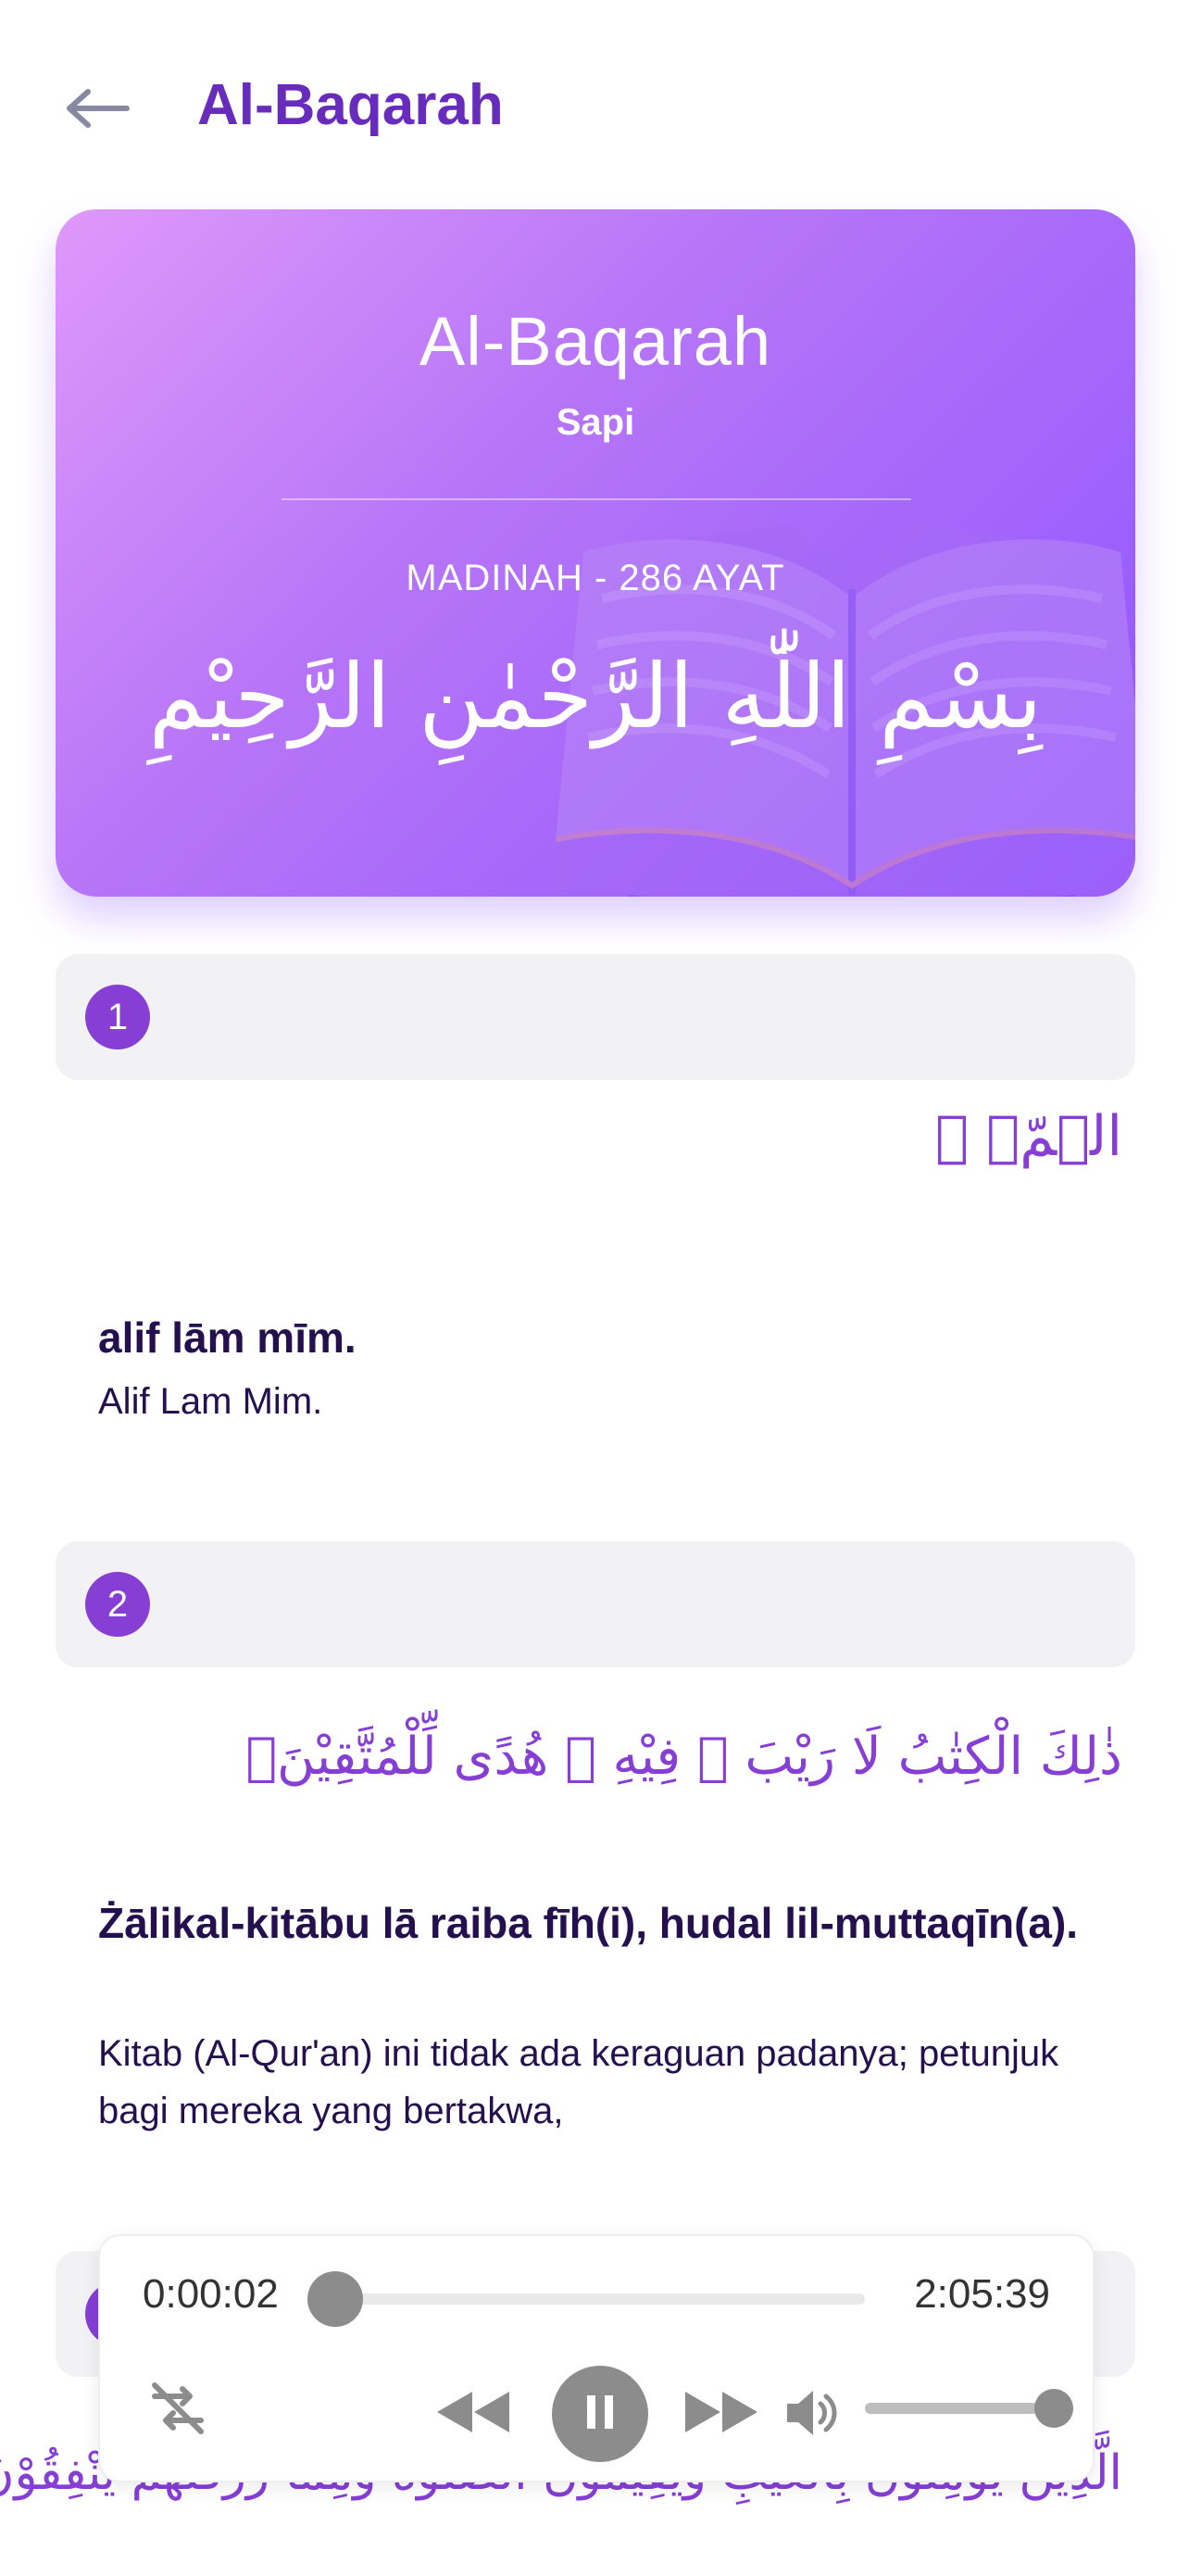 The width and height of the screenshot is (1189, 2576). What do you see at coordinates (982, 2294) in the screenshot?
I see `total-time: 2:05:39` at bounding box center [982, 2294].